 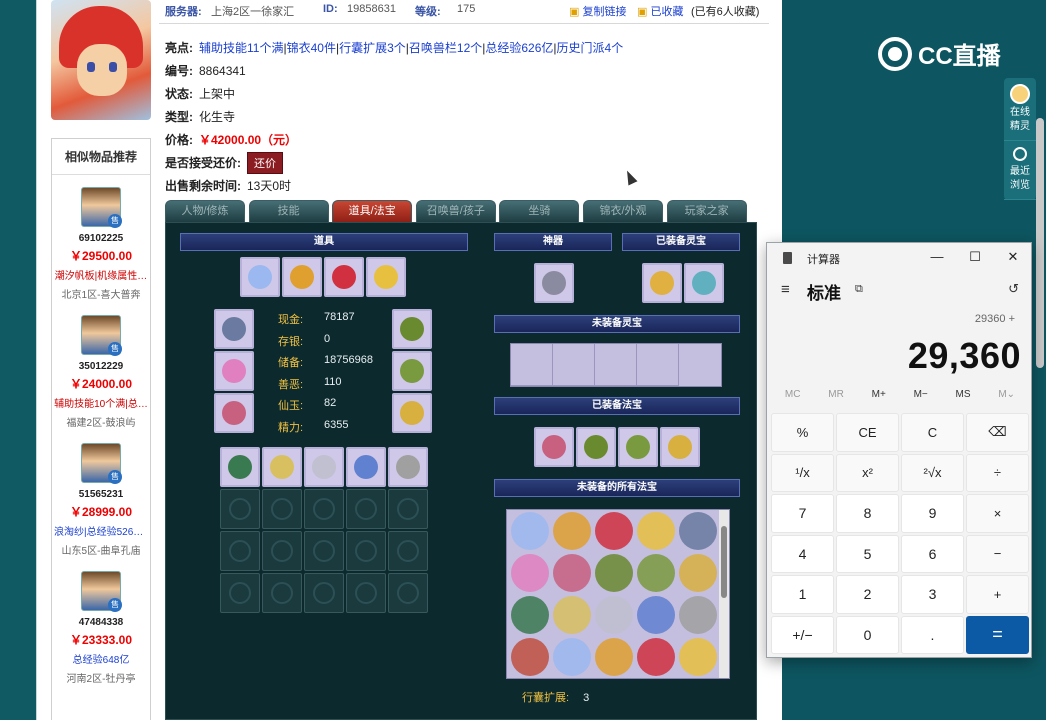 I want to click on similar-item-highlight: 总经验648亿, so click(x=101, y=658).